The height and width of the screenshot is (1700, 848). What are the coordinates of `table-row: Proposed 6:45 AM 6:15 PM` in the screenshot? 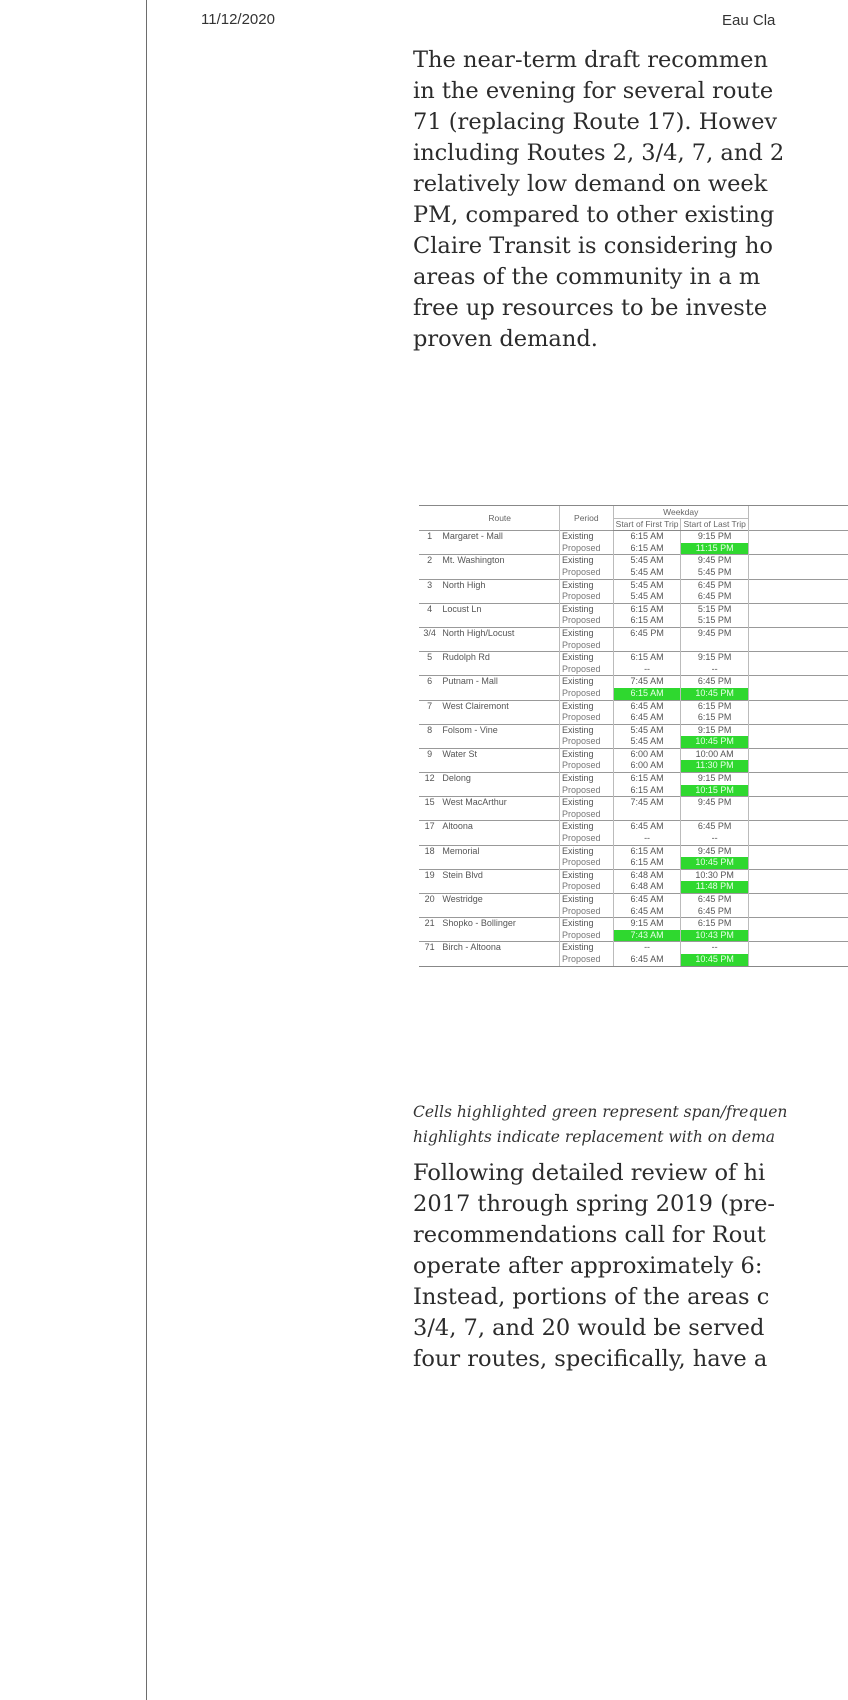 It's located at (633, 718).